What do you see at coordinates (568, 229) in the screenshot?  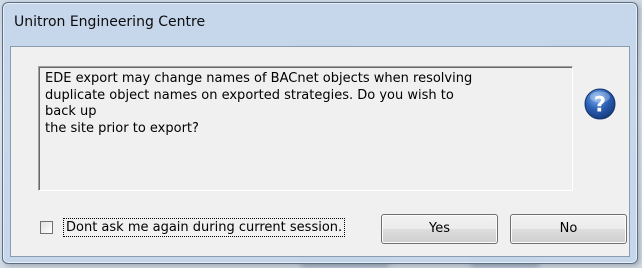 I see `no-button: No` at bounding box center [568, 229].